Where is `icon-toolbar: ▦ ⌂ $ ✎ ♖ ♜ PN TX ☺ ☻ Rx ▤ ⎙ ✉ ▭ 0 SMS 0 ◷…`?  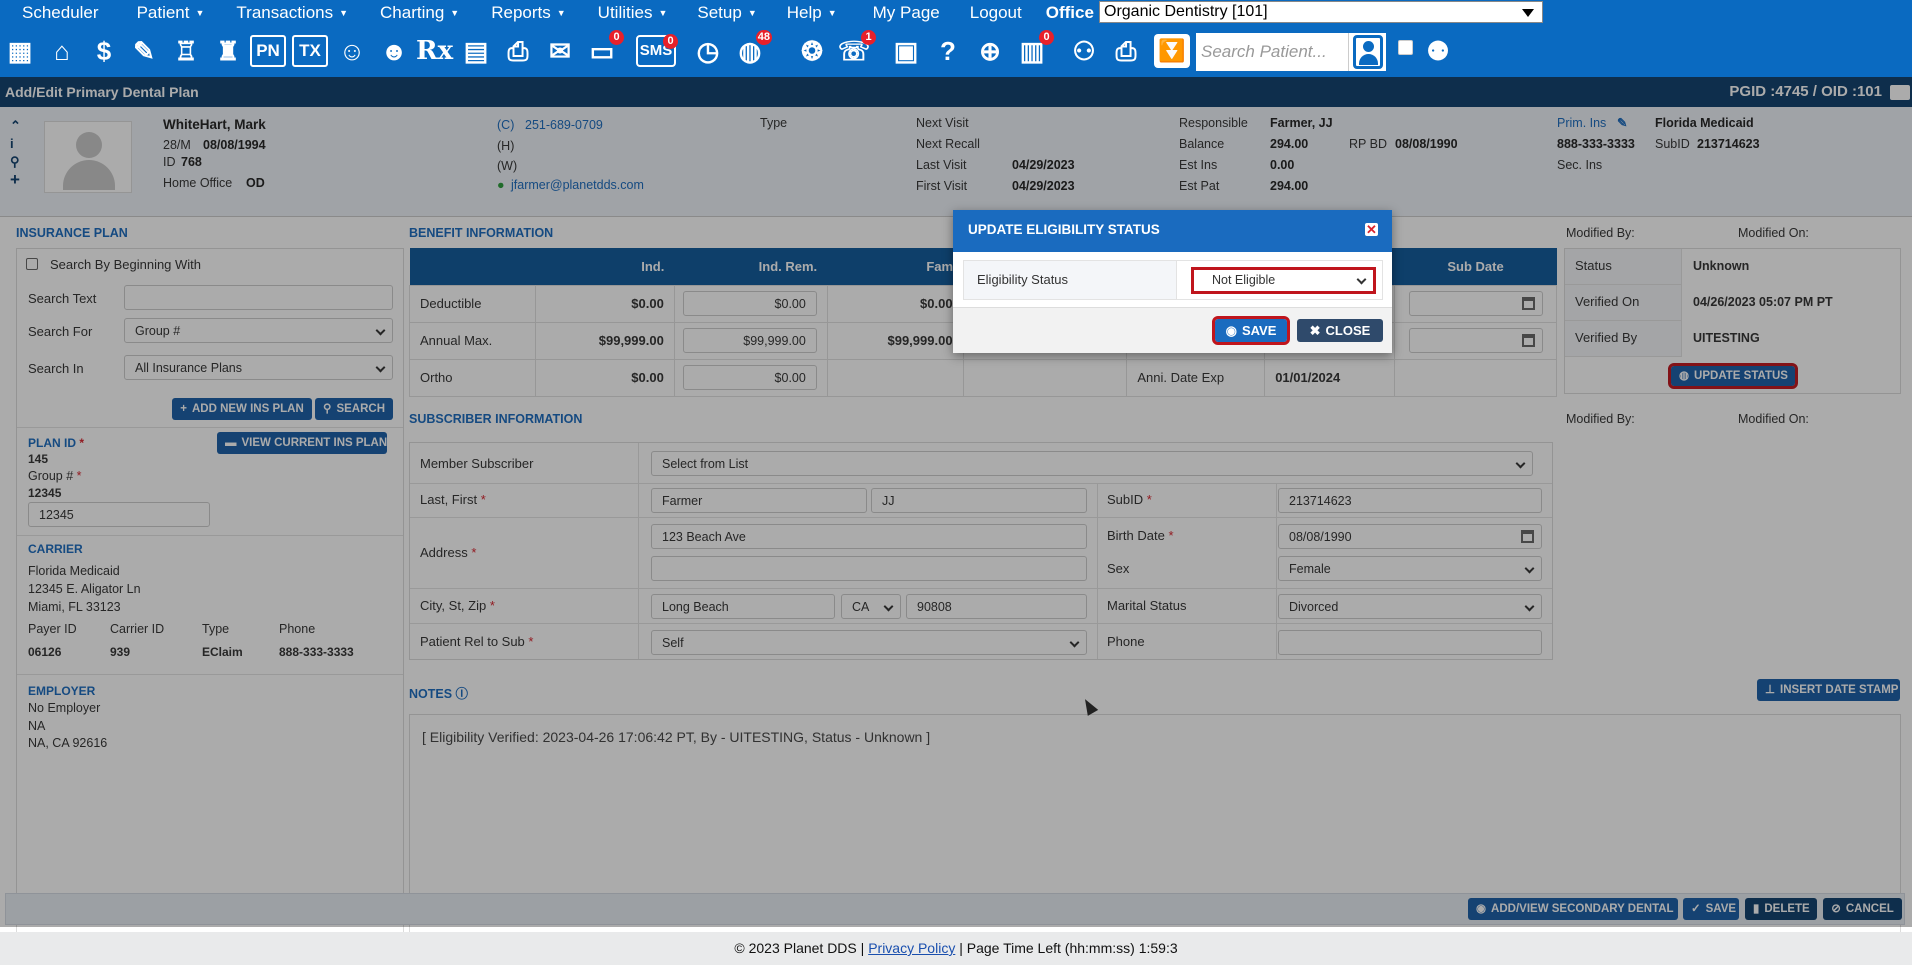 icon-toolbar: ▦ ⌂ $ ✎ ♖ ♜ PN TX ☺ ☻ Rx ▤ ⎙ ✉ ▭ 0 SMS 0 ◷… is located at coordinates (956, 51).